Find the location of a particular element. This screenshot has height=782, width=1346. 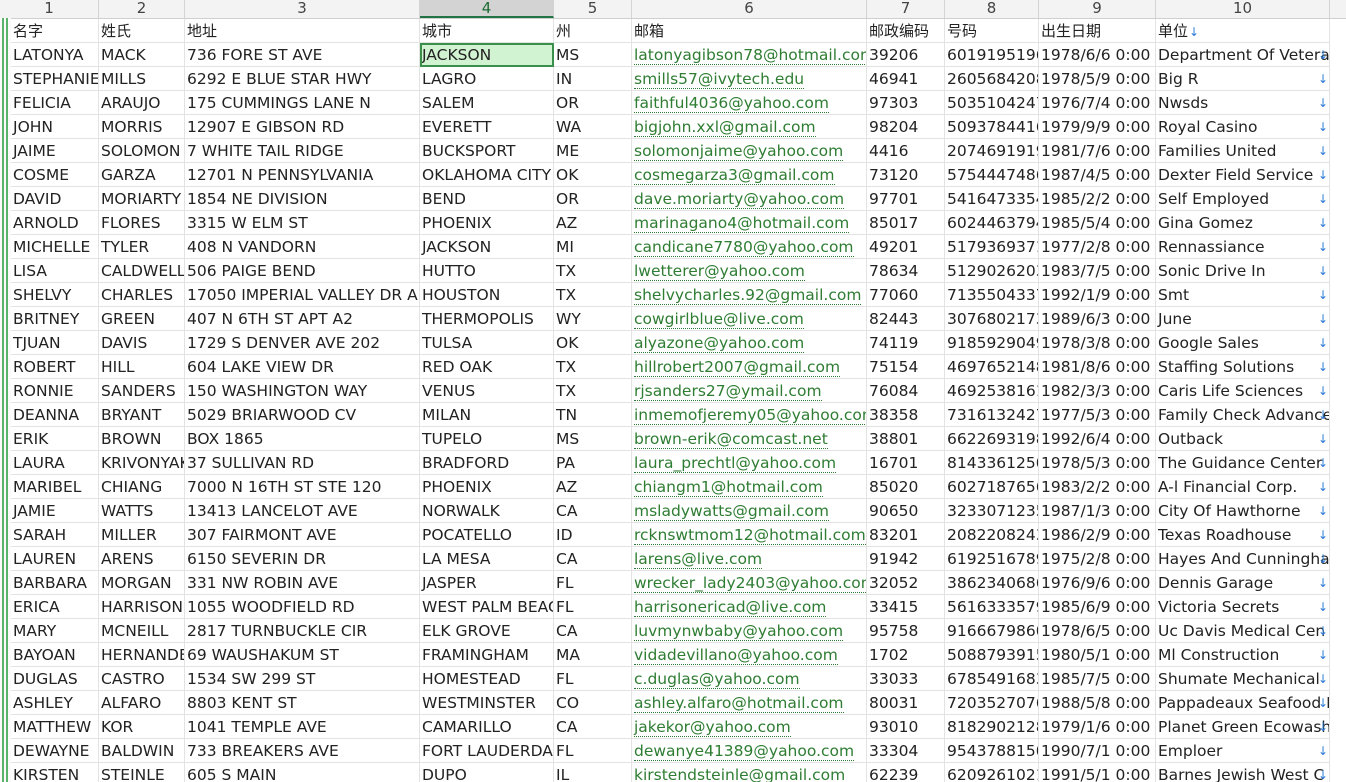

data-cell: 6150 SEVERIN DR is located at coordinates (302, 559).